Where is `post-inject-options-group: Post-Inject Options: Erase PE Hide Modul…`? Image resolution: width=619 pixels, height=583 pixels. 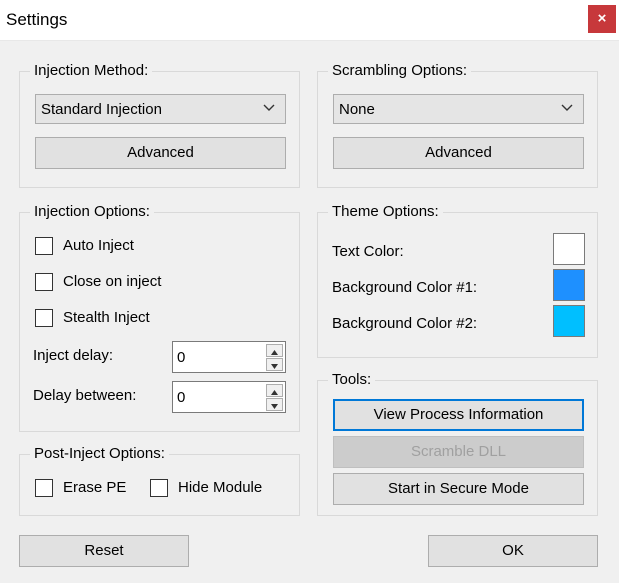
post-inject-options-group: Post-Inject Options: Erase PE Hide Modul… is located at coordinates (159, 480).